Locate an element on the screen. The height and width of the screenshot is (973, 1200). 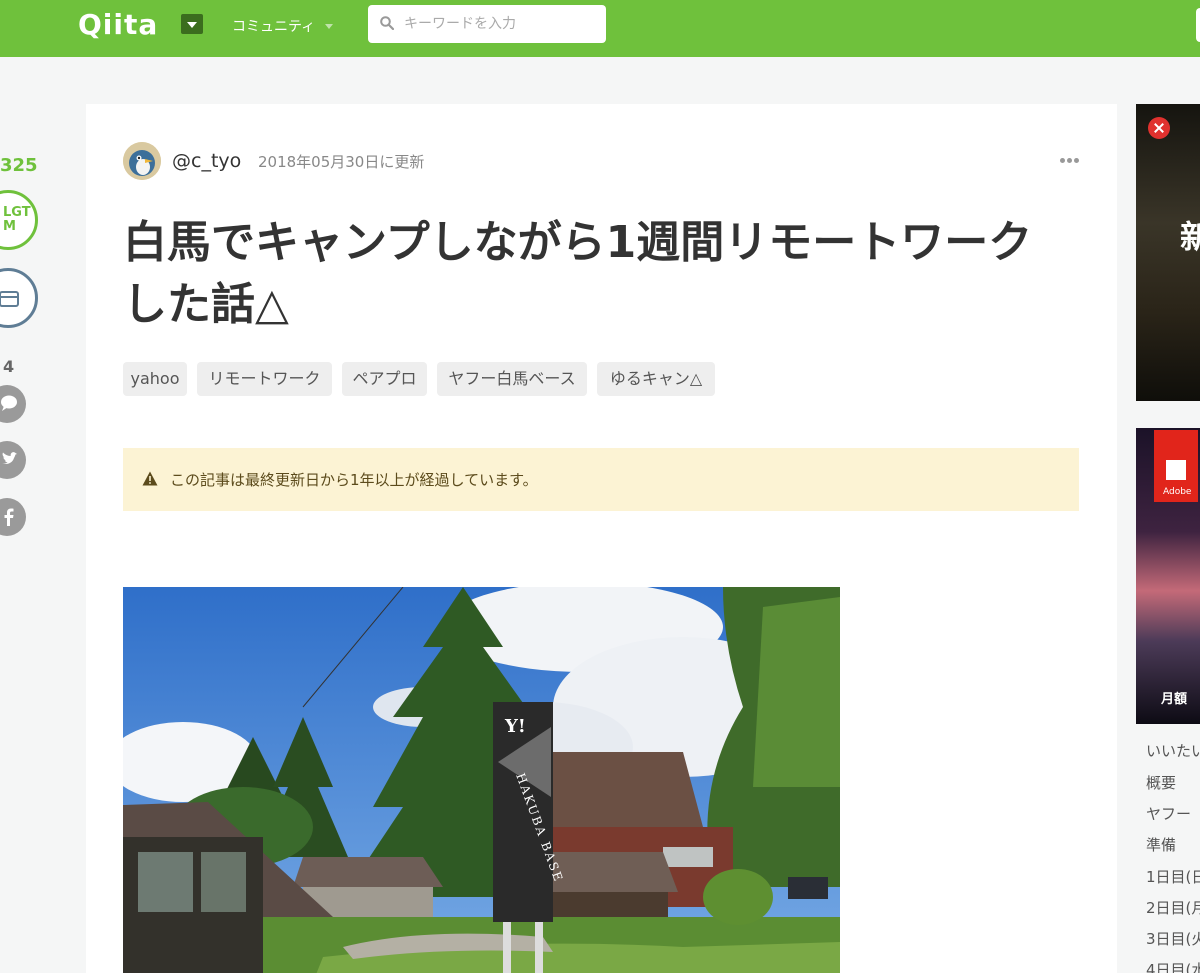
warning-icon is located at coordinates (150, 478).